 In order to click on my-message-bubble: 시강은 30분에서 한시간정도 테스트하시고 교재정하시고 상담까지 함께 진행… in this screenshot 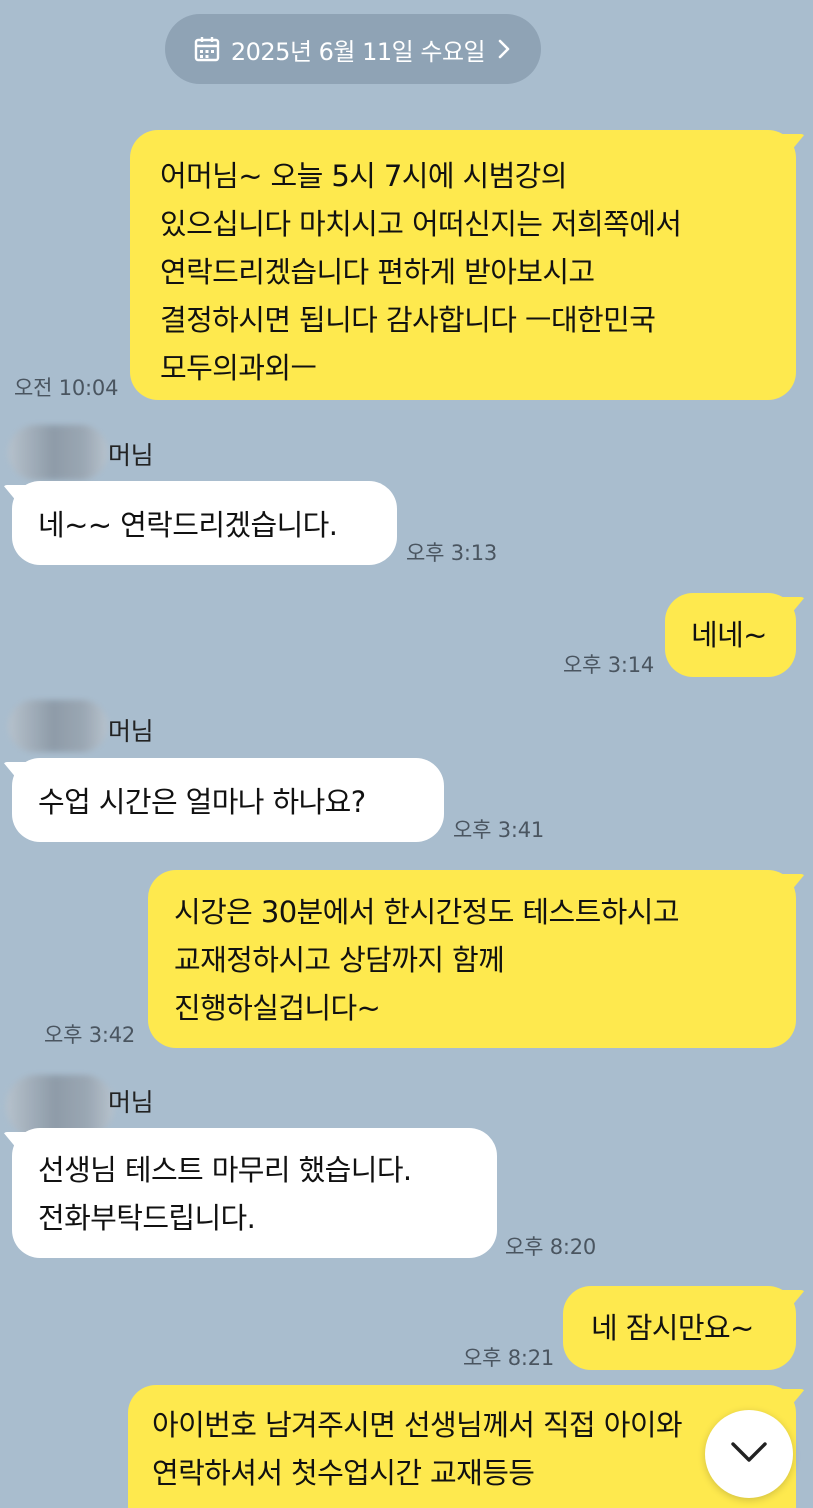, I will do `click(472, 959)`.